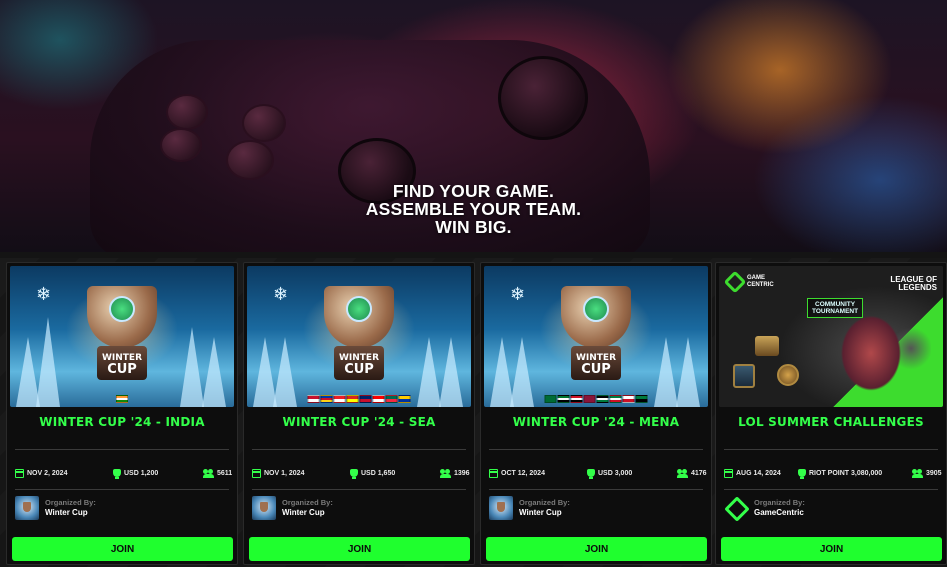 The image size is (947, 567). Describe the element at coordinates (122, 422) in the screenshot. I see `tournament-title: WINTER CUP '24 - INDIA` at that location.